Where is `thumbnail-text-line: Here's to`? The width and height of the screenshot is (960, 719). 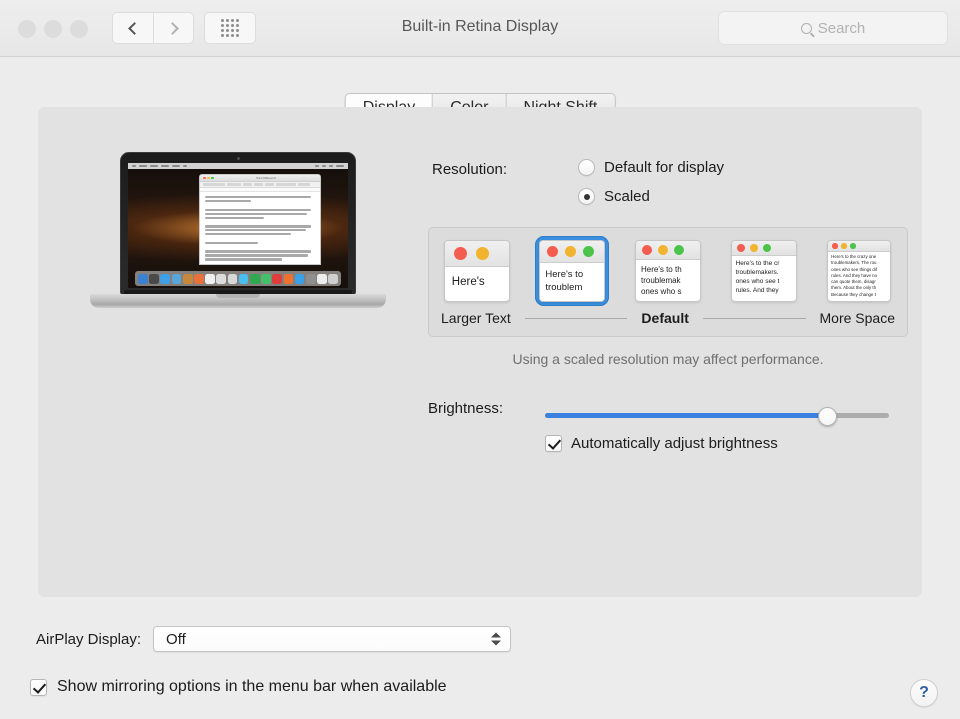
thumbnail-text-line: Here's to is located at coordinates (564, 274).